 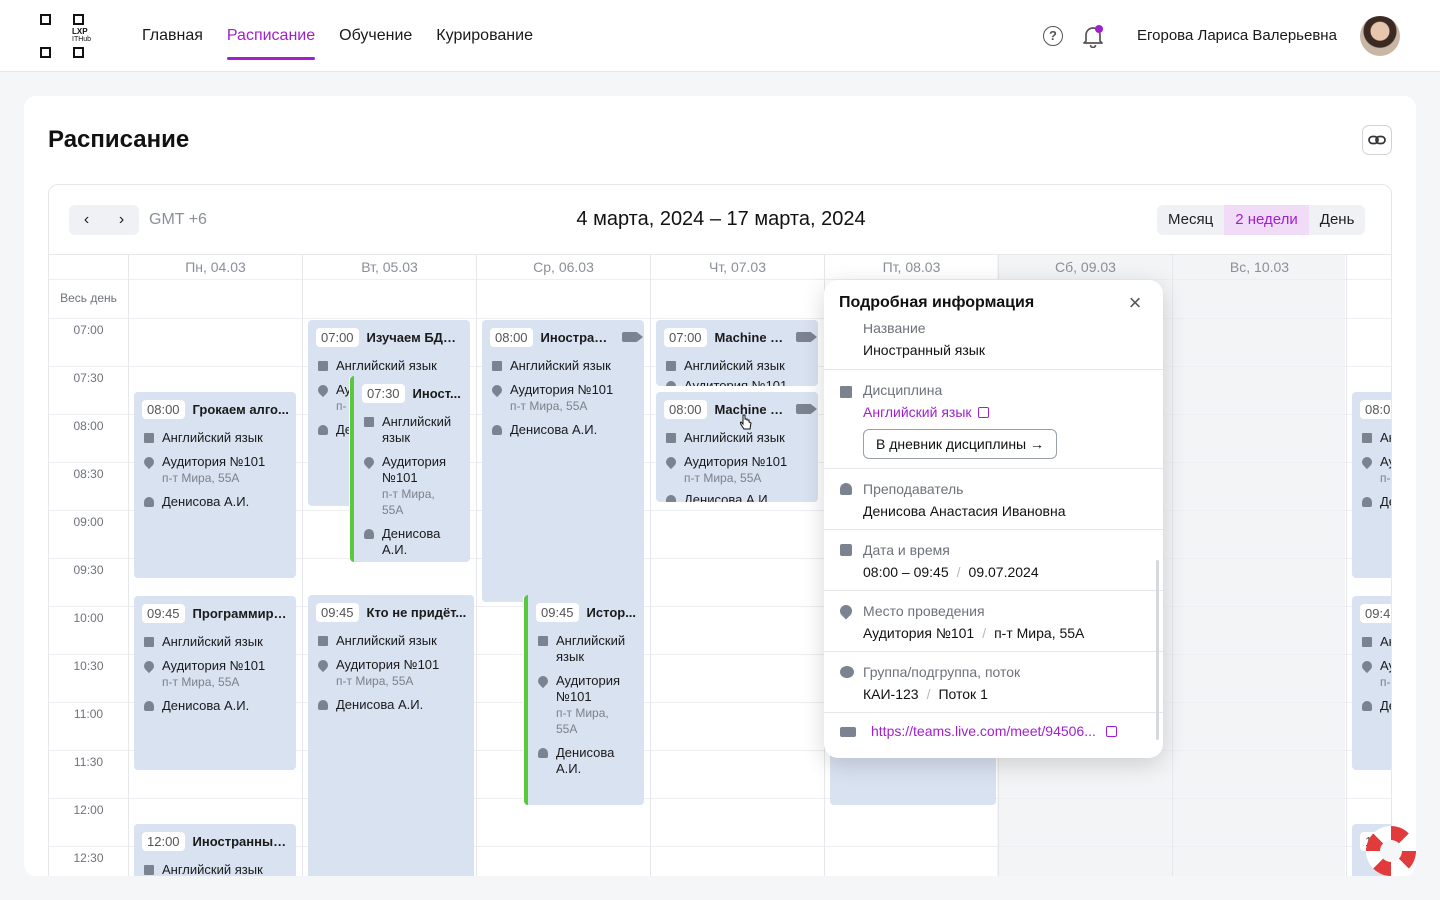 What do you see at coordinates (745, 422) in the screenshot?
I see `mouse-cursor-icon` at bounding box center [745, 422].